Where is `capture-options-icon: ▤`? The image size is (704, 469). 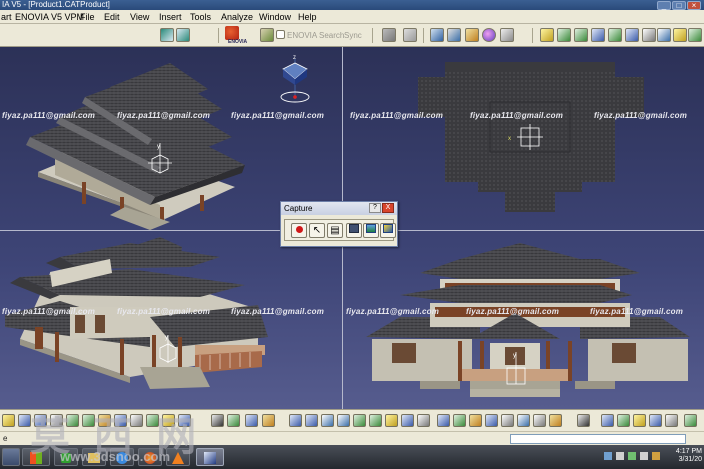 capture-options-icon: ▤ is located at coordinates (335, 230).